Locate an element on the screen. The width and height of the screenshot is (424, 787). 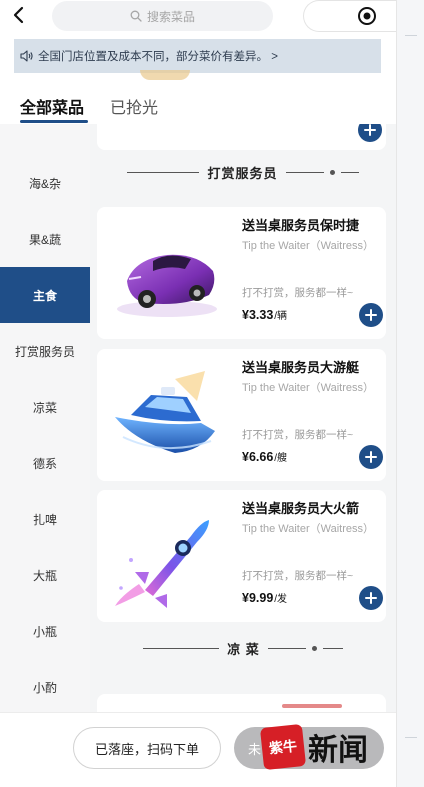
price-unit: /辆 is located at coordinates (281, 316).